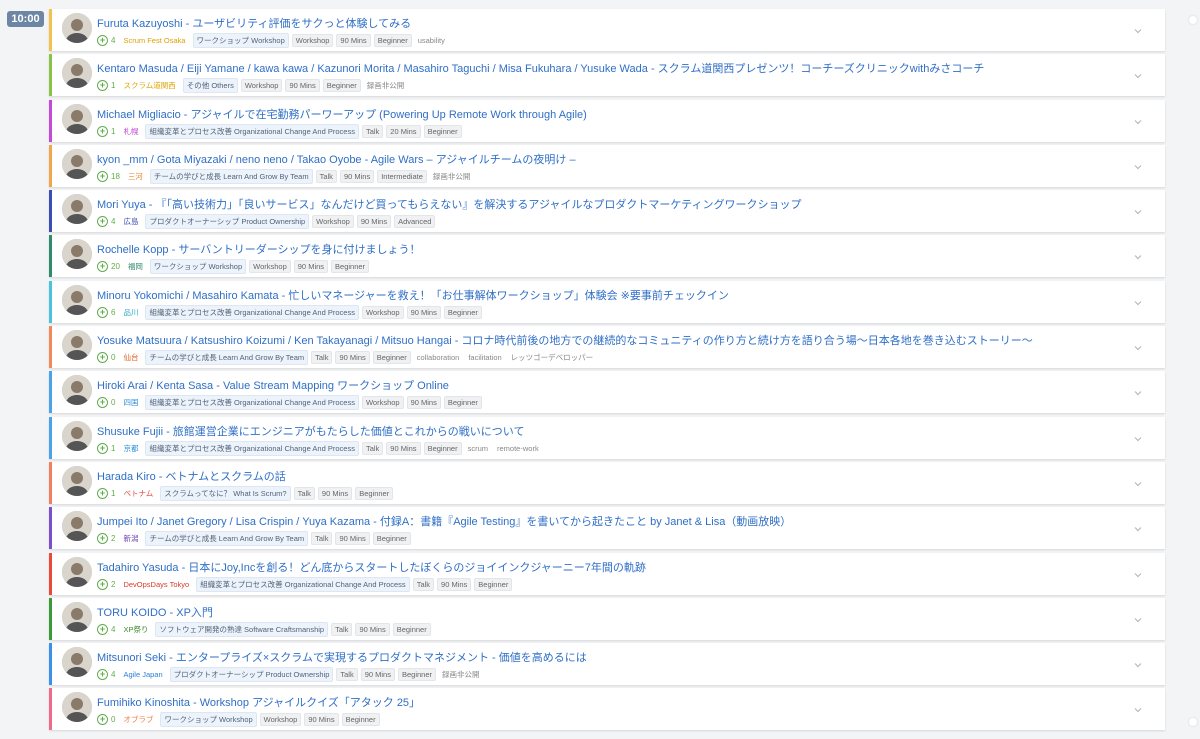 The width and height of the screenshot is (1200, 739). What do you see at coordinates (131, 131) in the screenshot?
I see `community-label: 札幌` at bounding box center [131, 131].